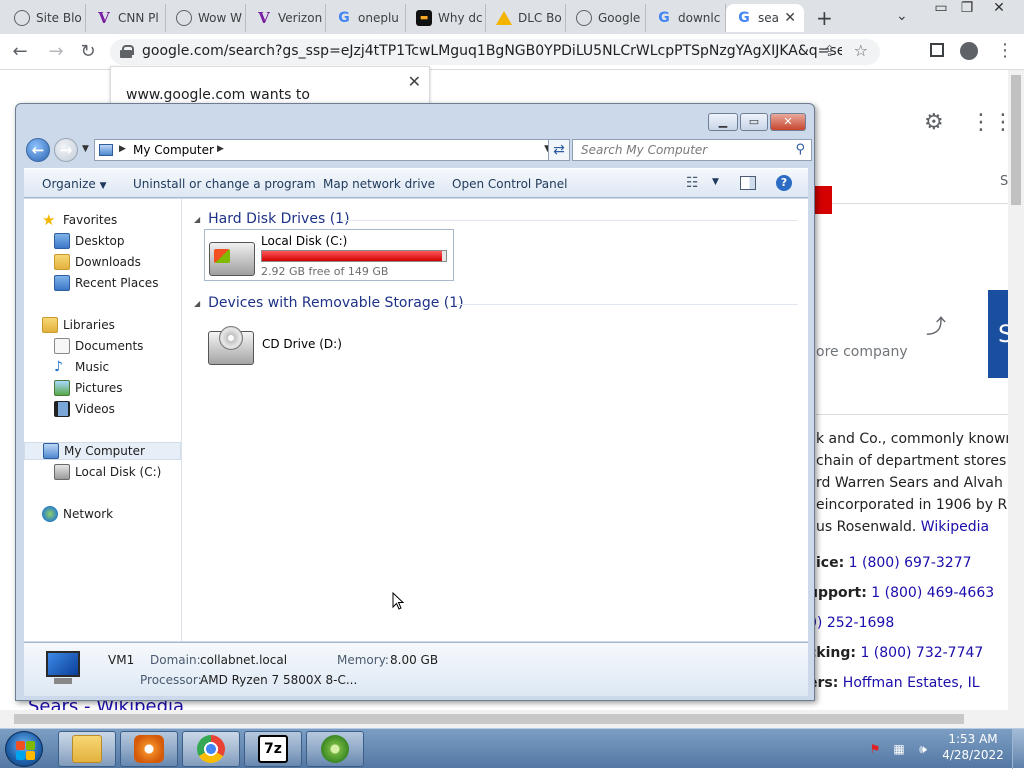  What do you see at coordinates (56, 52) in the screenshot?
I see `forward-icon: →` at bounding box center [56, 52].